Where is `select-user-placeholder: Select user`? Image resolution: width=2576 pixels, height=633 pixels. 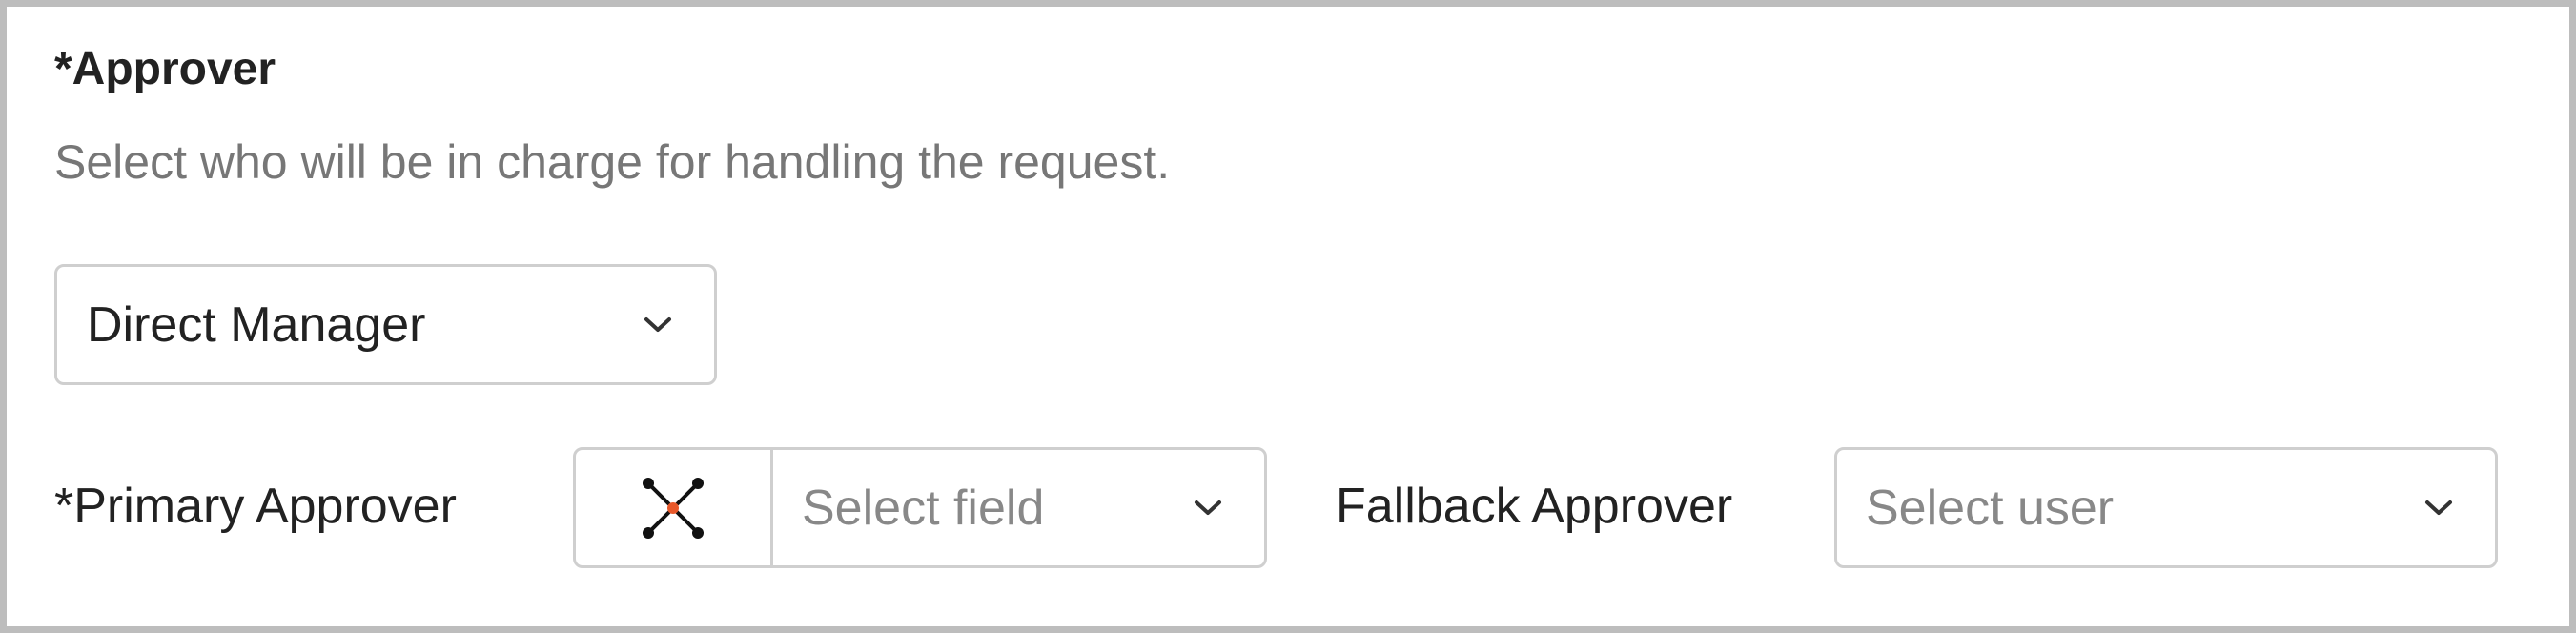
select-user-placeholder: Select user is located at coordinates (1990, 508).